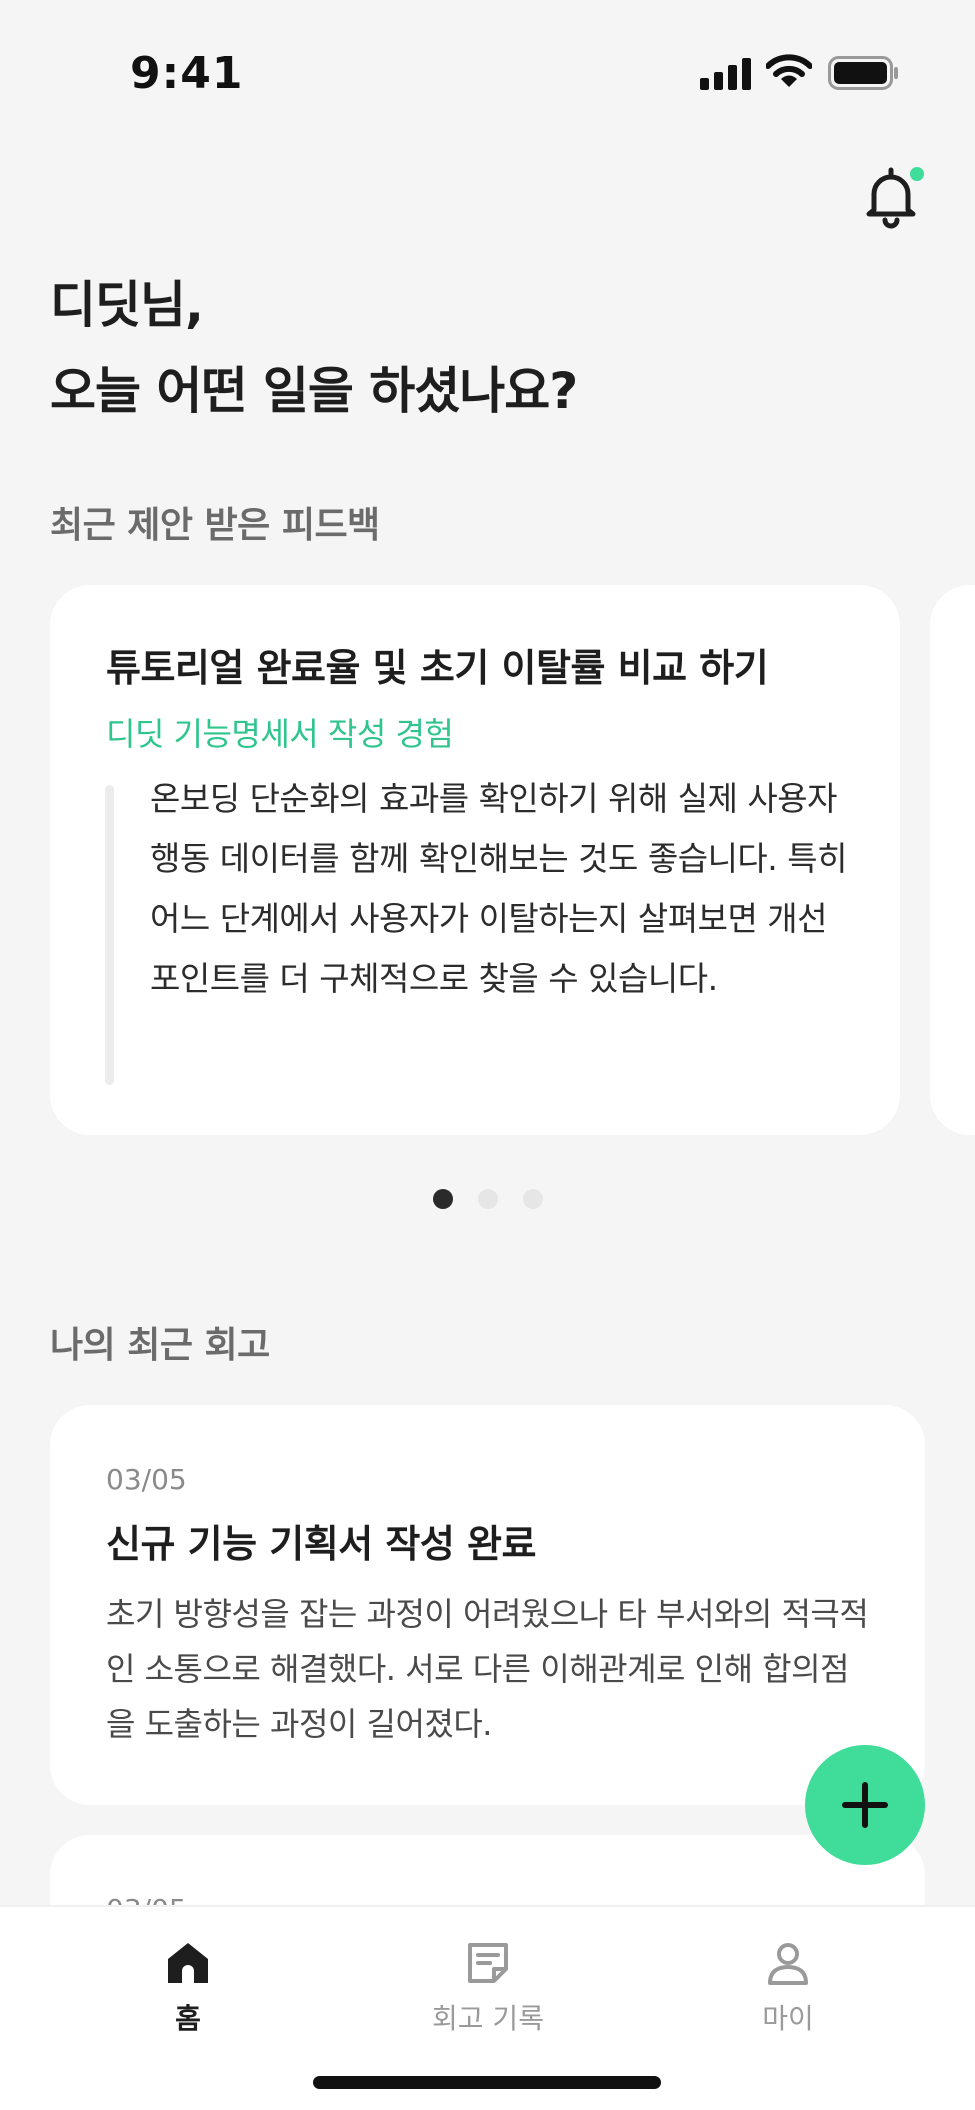  What do you see at coordinates (487, 70) in the screenshot?
I see `status-bar: 9:41` at bounding box center [487, 70].